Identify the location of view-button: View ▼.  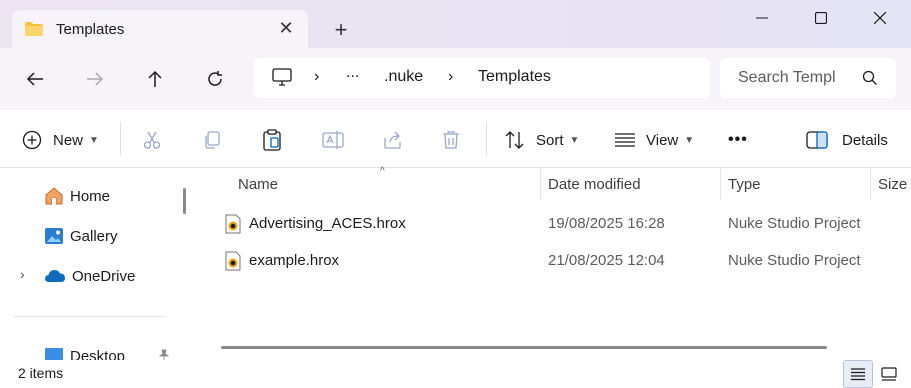
(654, 140).